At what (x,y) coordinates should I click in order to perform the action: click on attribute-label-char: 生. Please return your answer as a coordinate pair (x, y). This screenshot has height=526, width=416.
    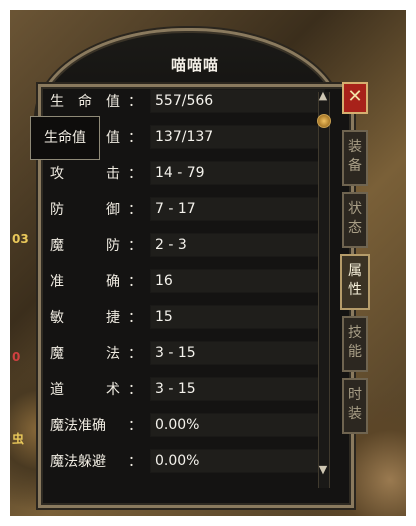
    Looking at the image, I should click on (57, 102).